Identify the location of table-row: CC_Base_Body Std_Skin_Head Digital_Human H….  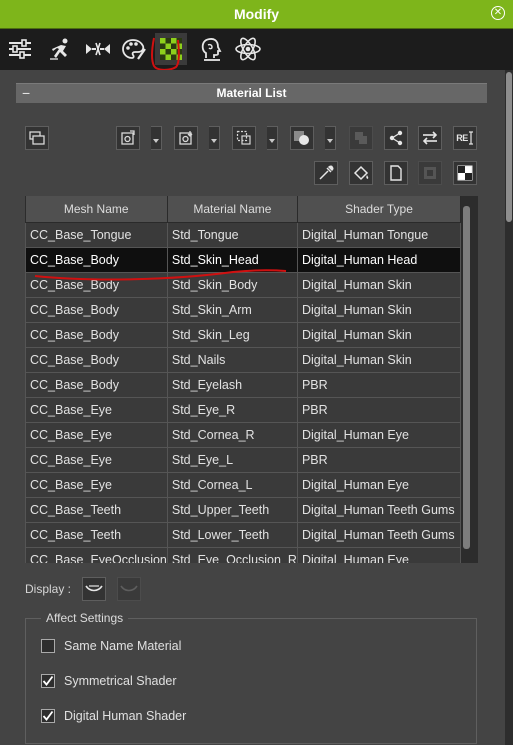
(243, 260).